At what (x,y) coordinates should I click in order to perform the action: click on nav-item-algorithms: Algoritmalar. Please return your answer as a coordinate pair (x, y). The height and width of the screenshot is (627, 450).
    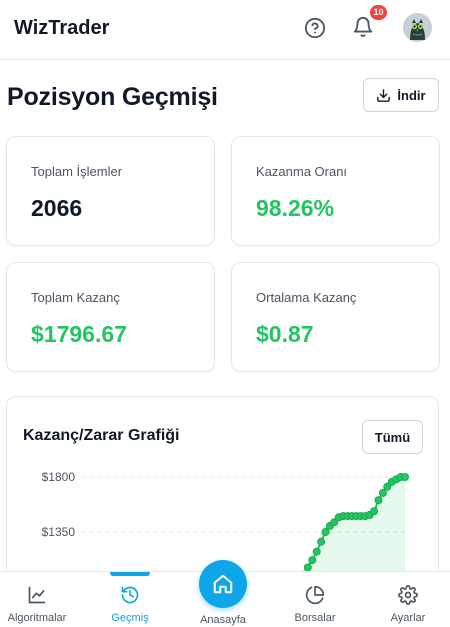
    Looking at the image, I should click on (38, 599).